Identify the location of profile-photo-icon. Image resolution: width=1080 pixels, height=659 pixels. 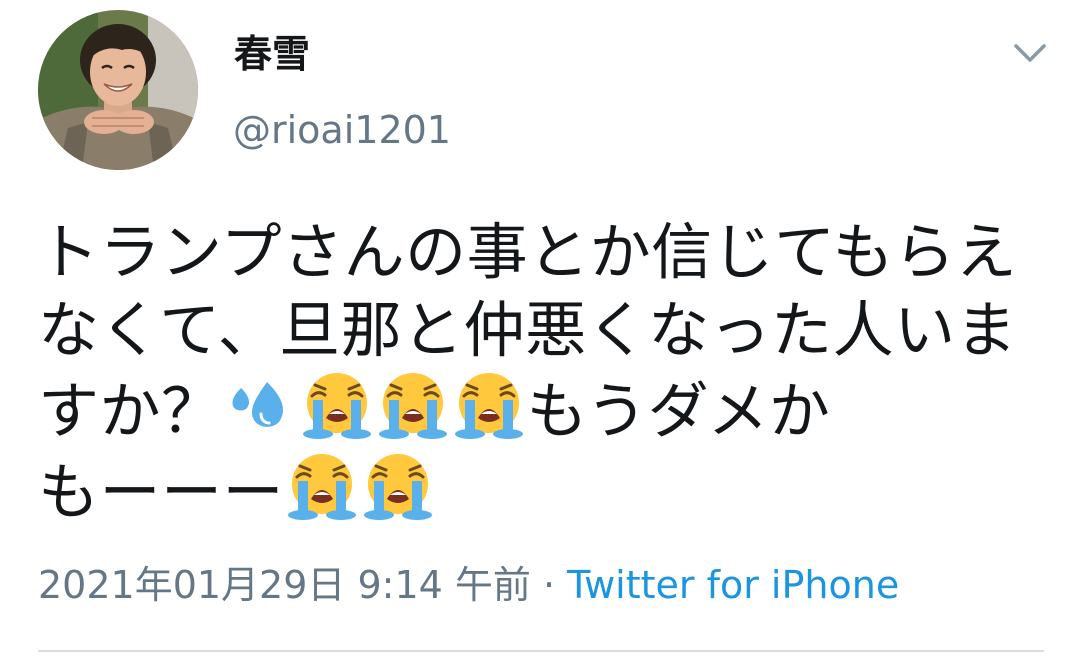
(118, 90).